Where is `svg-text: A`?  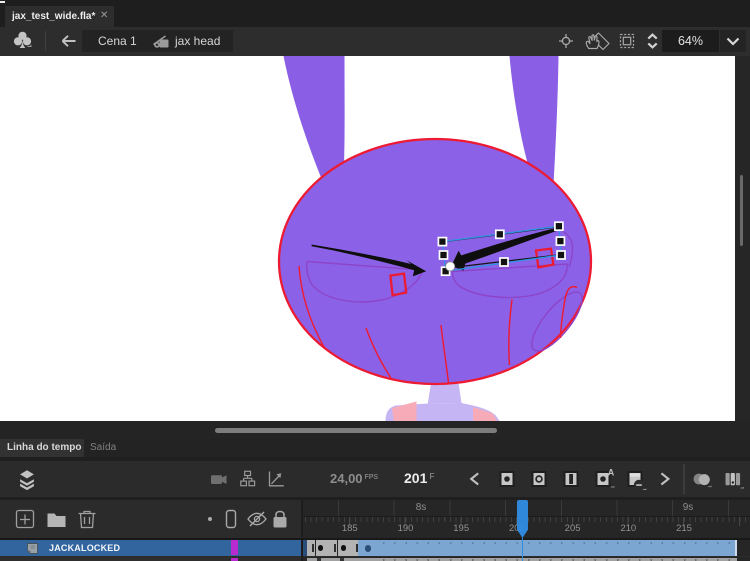 svg-text: A is located at coordinates (611, 473).